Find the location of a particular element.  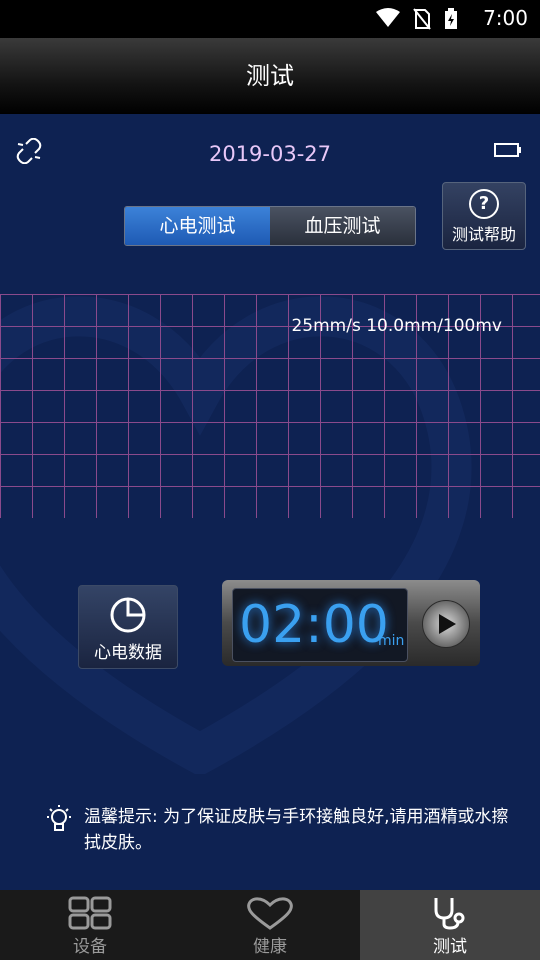

tab-health-label: 健康 is located at coordinates (270, 947).